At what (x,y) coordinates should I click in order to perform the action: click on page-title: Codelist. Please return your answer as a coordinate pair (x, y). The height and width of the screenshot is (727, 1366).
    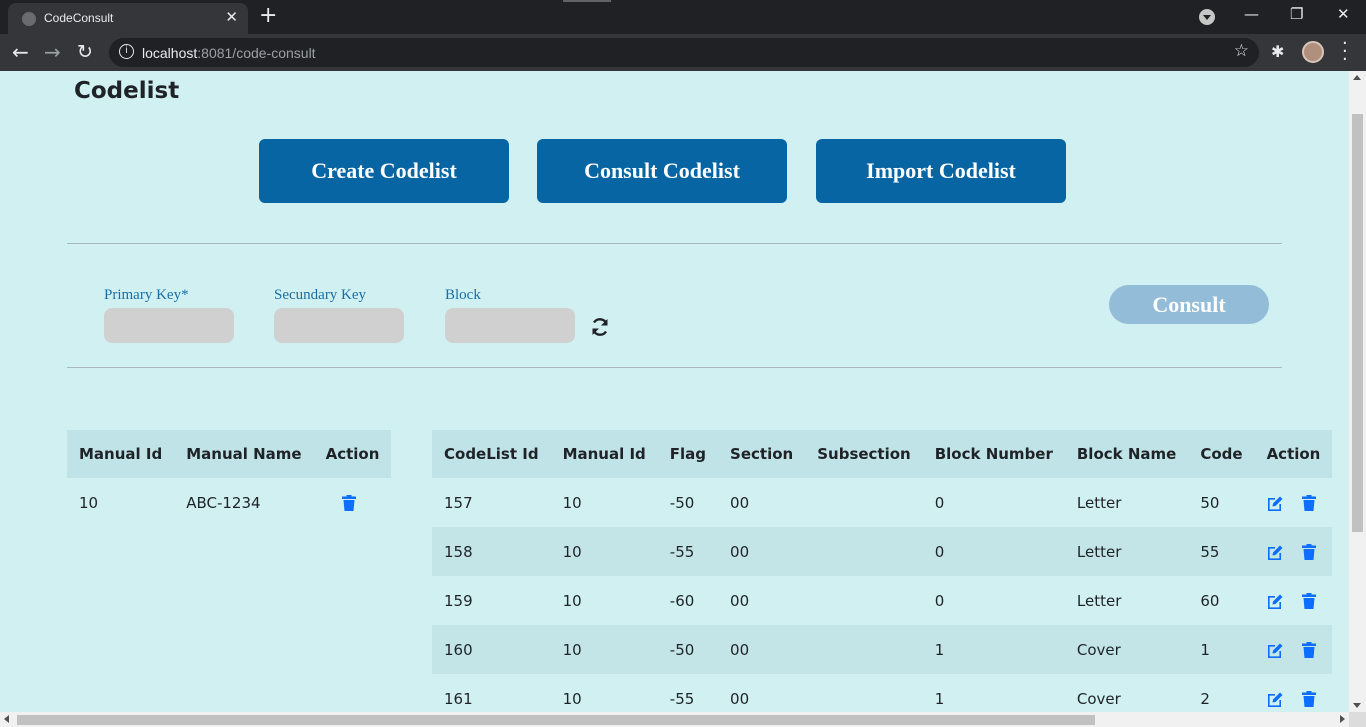
    Looking at the image, I should click on (127, 91).